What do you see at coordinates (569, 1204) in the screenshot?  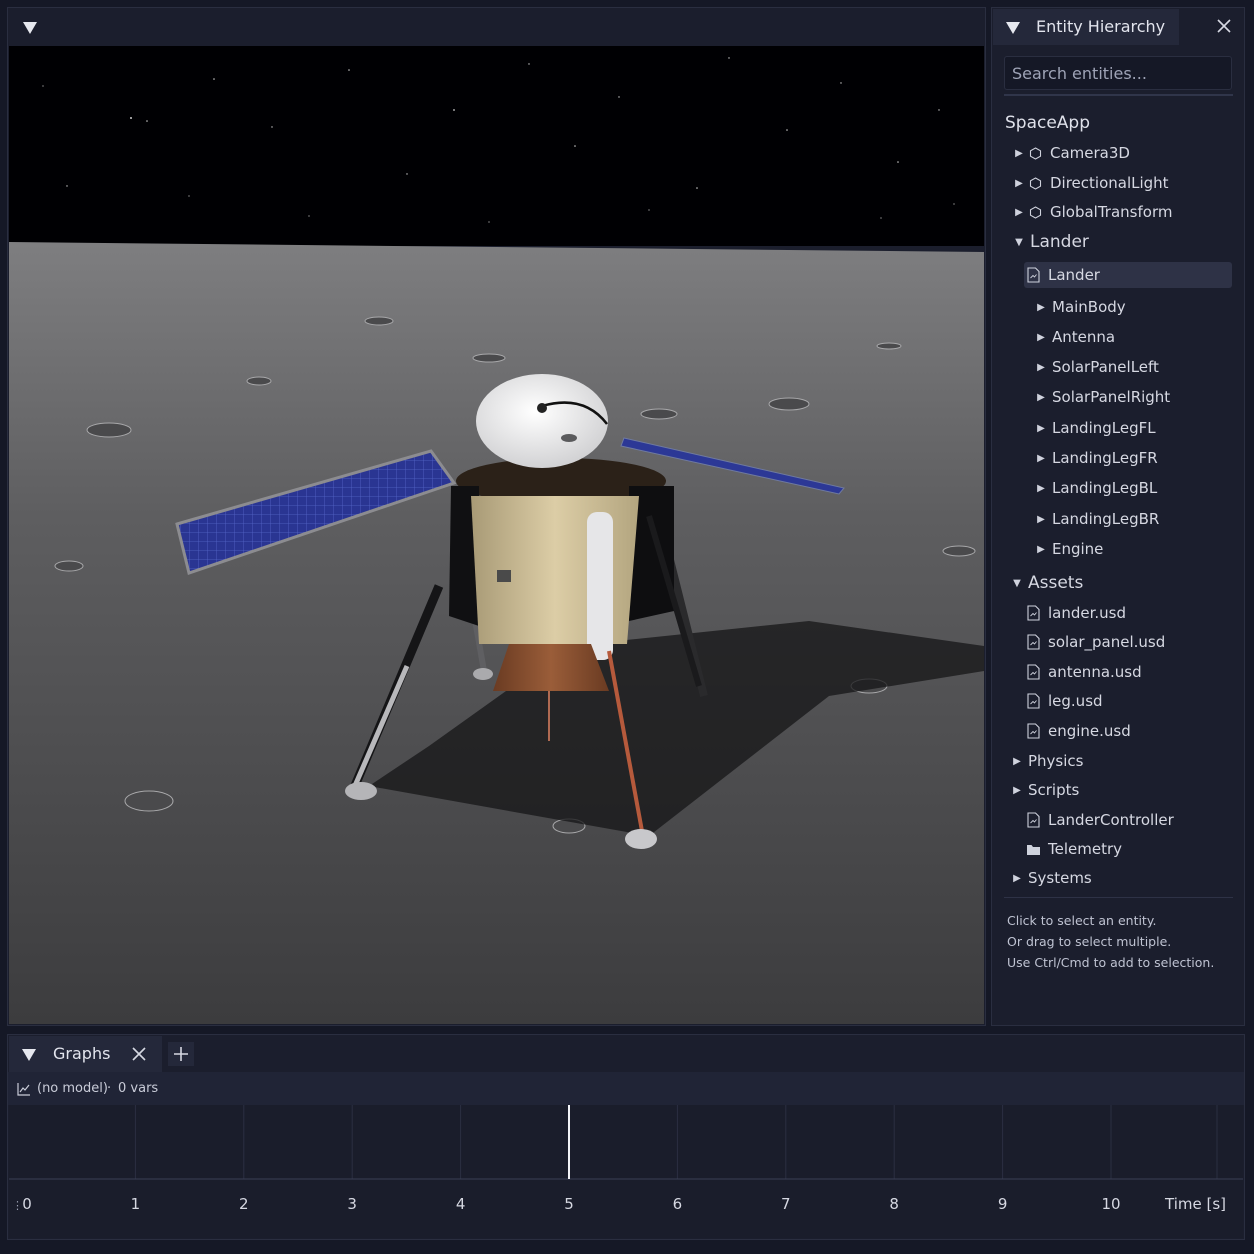 I see `time-tick-label: 5` at bounding box center [569, 1204].